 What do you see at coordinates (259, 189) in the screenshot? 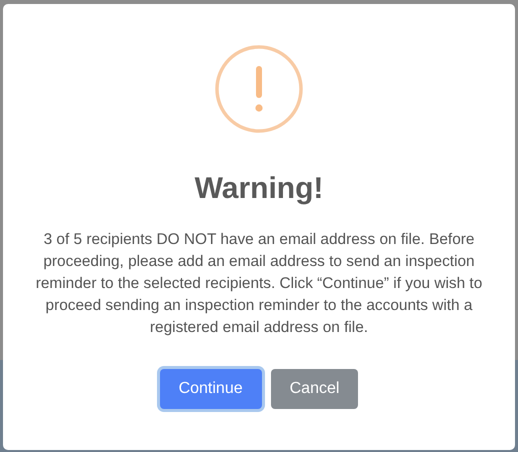
I see `dialog-title: Warning!` at bounding box center [259, 189].